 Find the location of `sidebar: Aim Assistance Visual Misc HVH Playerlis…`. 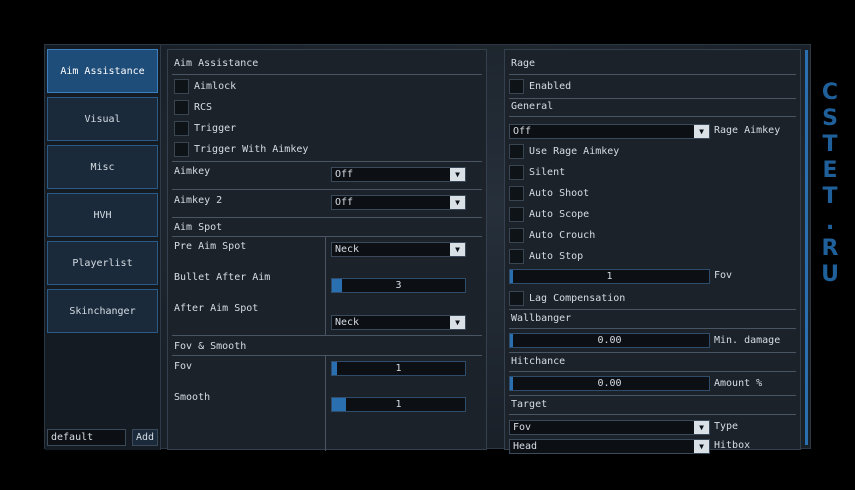

sidebar: Aim Assistance Visual Misc HVH Playerlis… is located at coordinates (103, 247).